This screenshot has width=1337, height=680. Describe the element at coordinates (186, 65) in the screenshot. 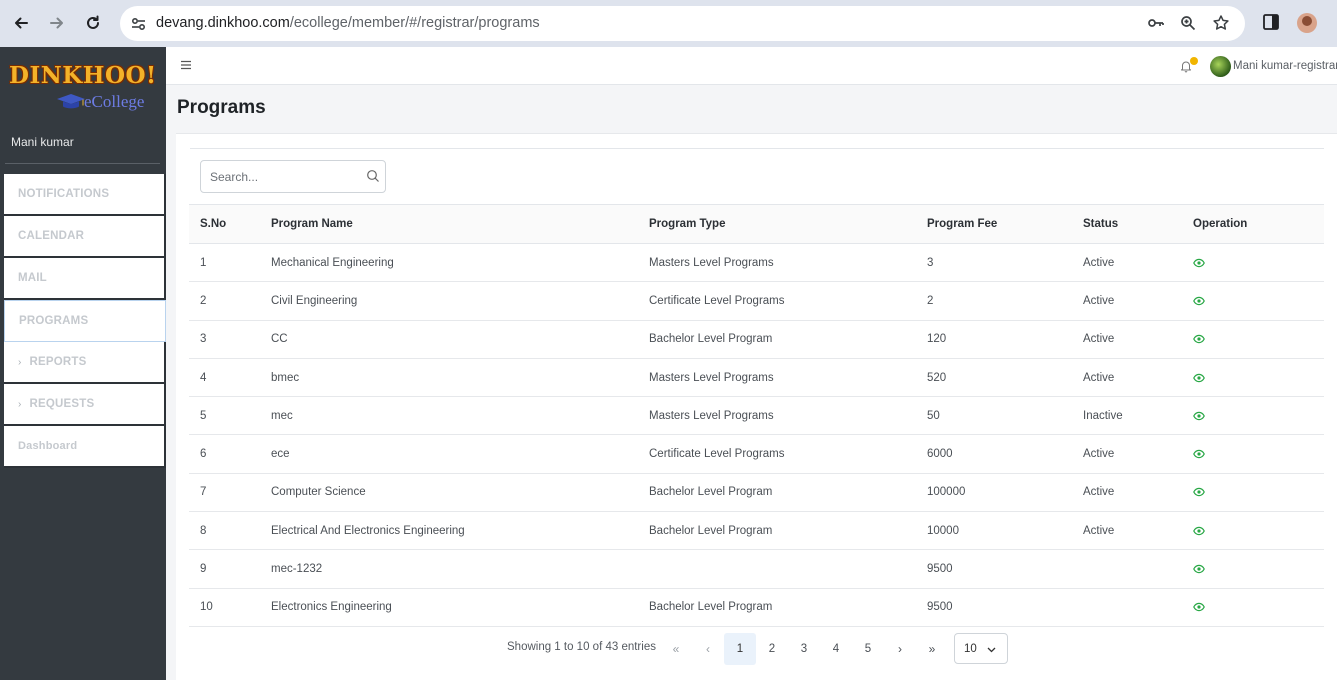

I see `hamburger-icon` at that location.